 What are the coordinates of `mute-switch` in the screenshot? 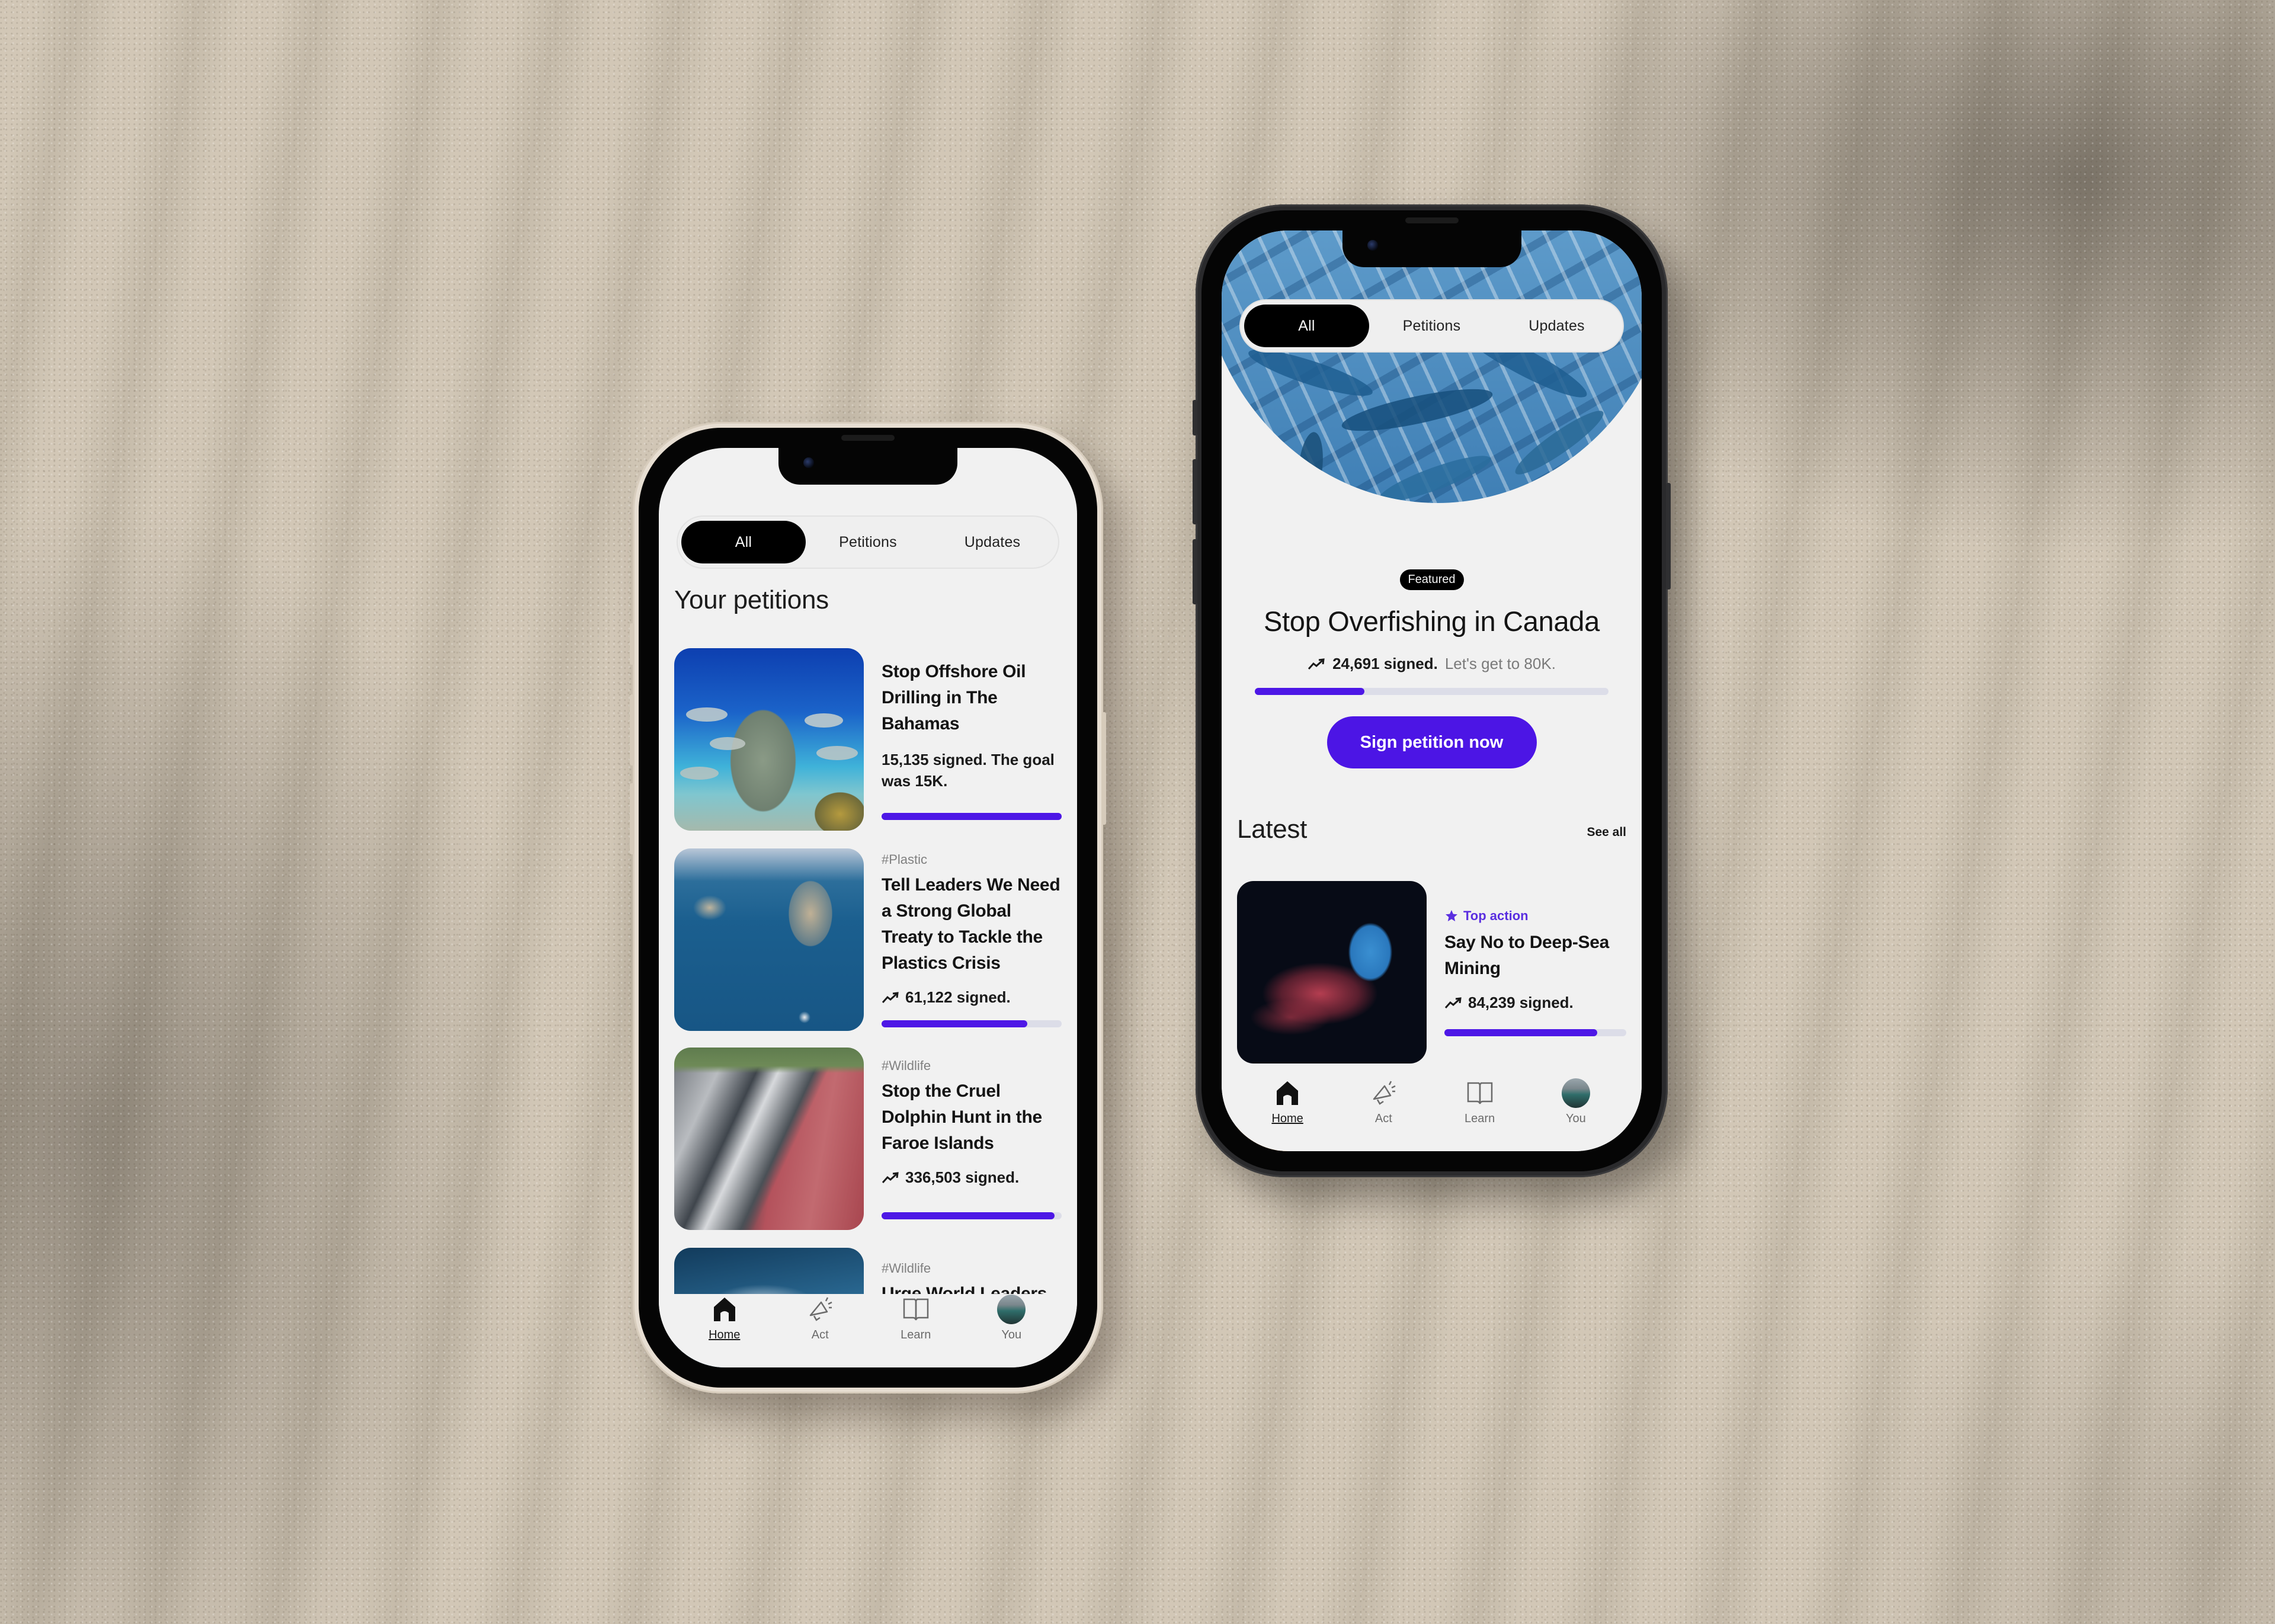 It's located at (1195, 418).